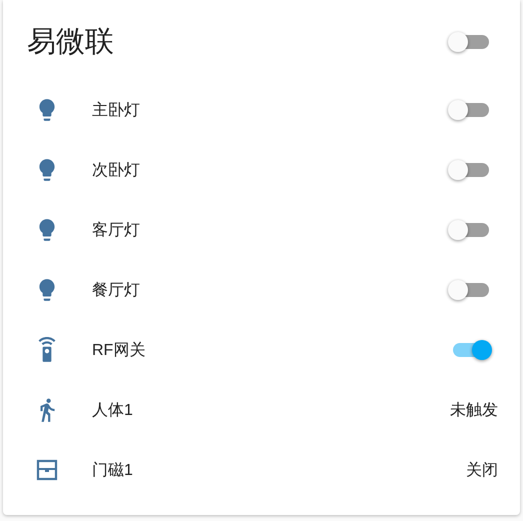 The height and width of the screenshot is (521, 523). I want to click on entity-state: 关闭, so click(482, 470).